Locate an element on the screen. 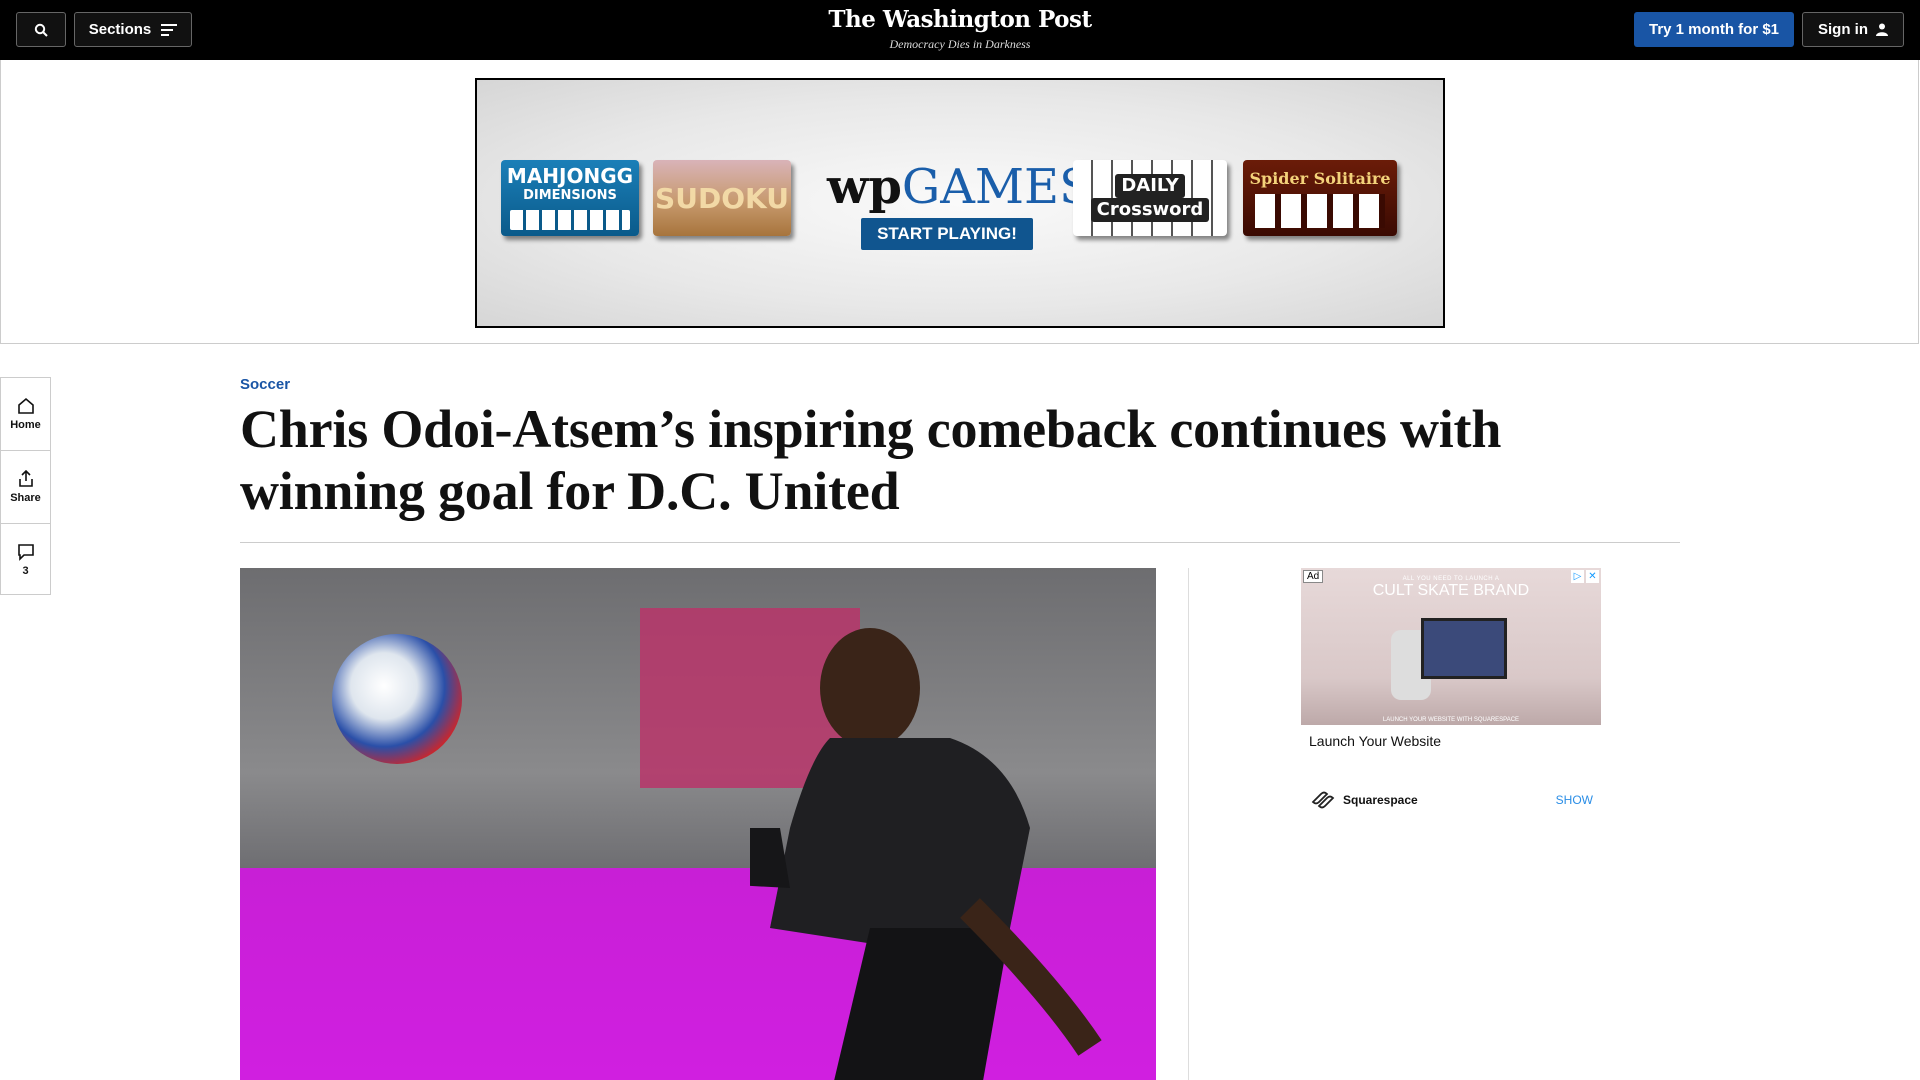 The image size is (1920, 1080). sections-label: Sections is located at coordinates (120, 29).